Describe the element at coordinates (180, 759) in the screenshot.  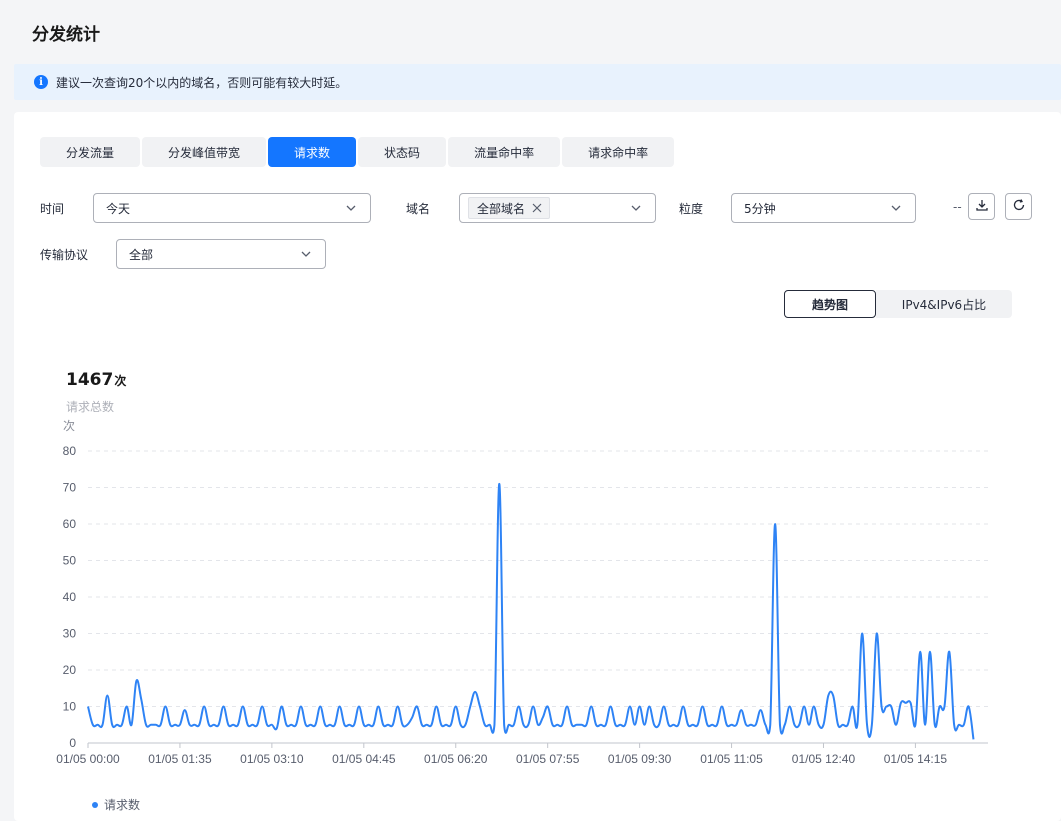
I see `x-tick-label: 01/05 01:35` at that location.